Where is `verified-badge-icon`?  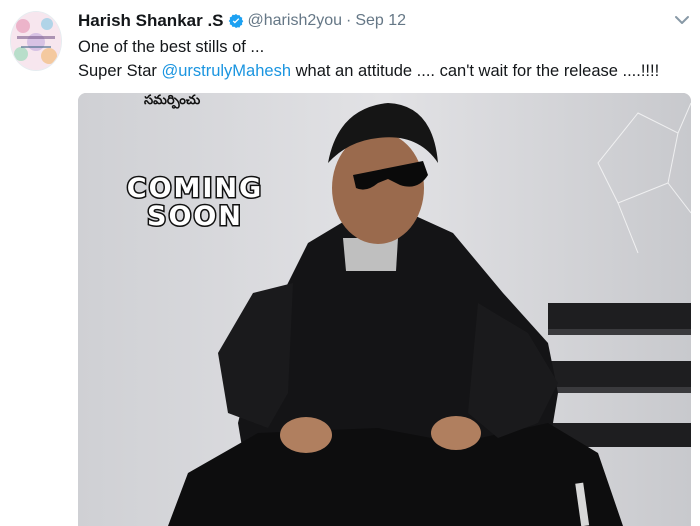 verified-badge-icon is located at coordinates (235, 21).